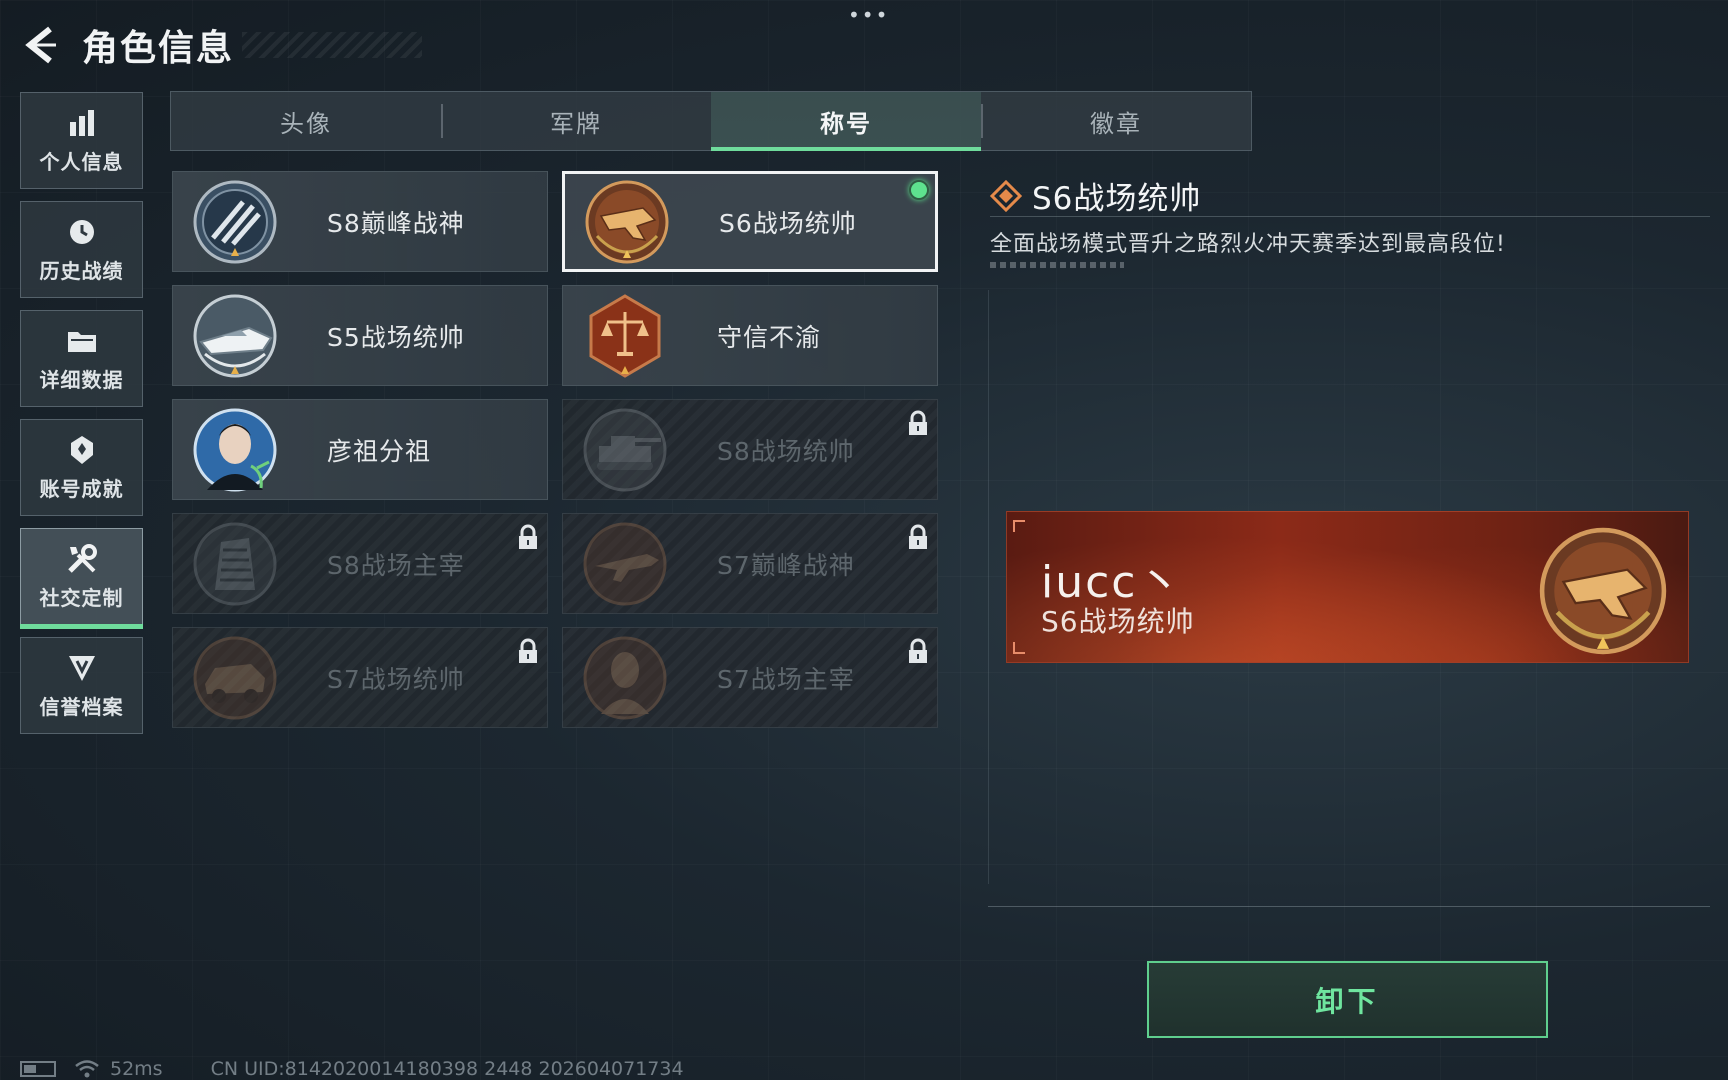 Image resolution: width=1728 pixels, height=1080 pixels. Describe the element at coordinates (235, 222) in the screenshot. I see `wings-emblem-icon` at that location.